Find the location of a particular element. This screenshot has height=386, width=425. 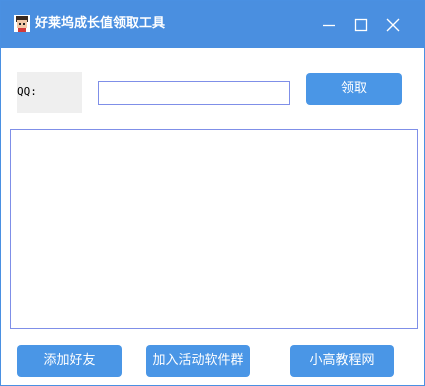

title-bar: 好莱坞成长值领取工具 is located at coordinates (212, 24).